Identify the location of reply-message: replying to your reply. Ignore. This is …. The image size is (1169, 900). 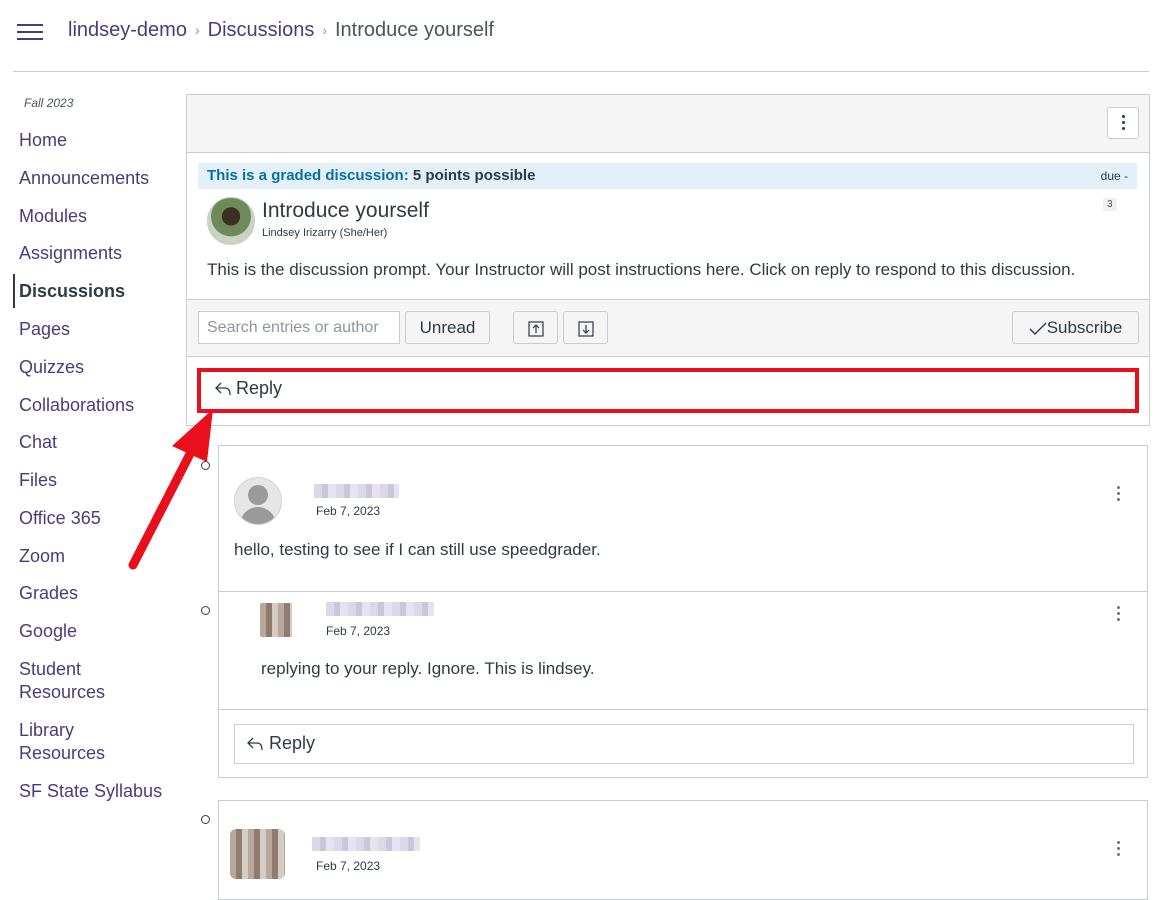
(428, 668).